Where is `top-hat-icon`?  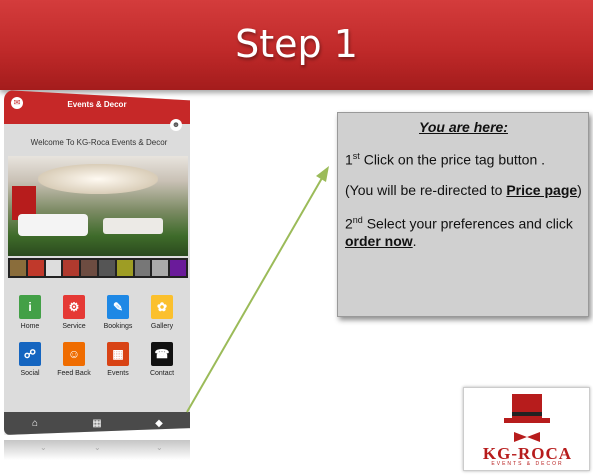
top-hat-icon is located at coordinates (527, 418).